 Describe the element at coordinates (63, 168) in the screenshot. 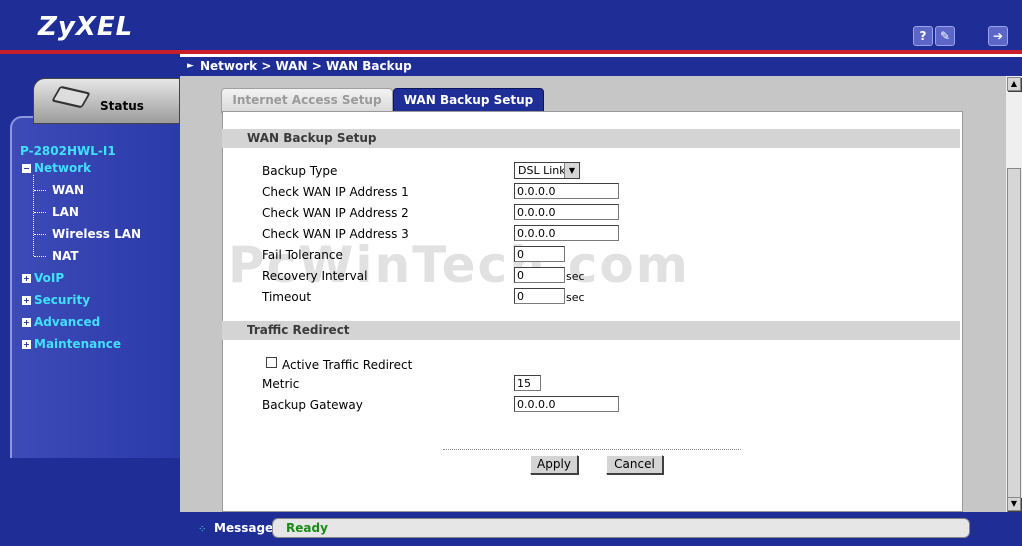

I see `sidebar-item-label: Network` at that location.